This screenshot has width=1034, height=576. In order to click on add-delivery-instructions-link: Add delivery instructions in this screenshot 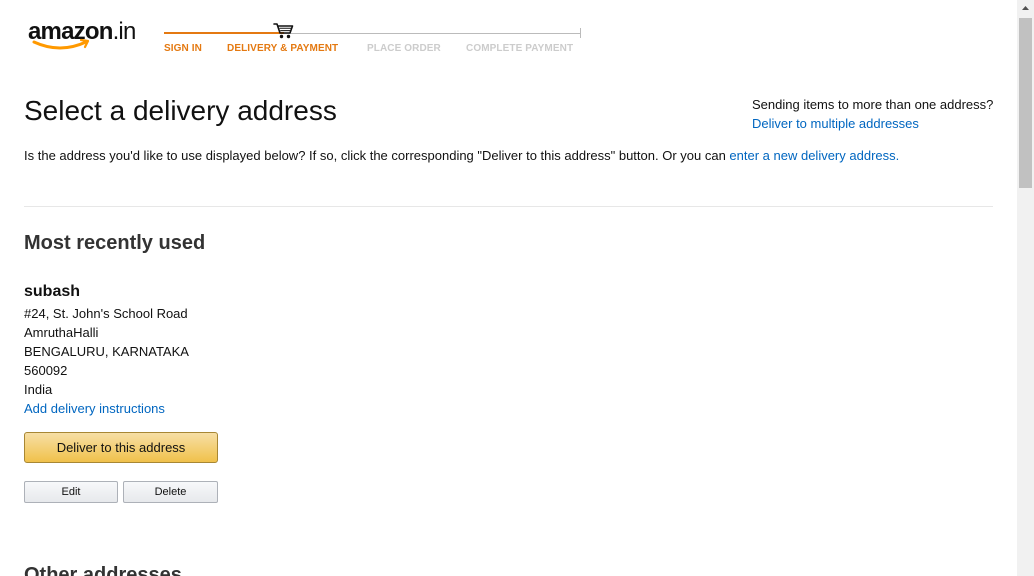, I will do `click(124, 408)`.